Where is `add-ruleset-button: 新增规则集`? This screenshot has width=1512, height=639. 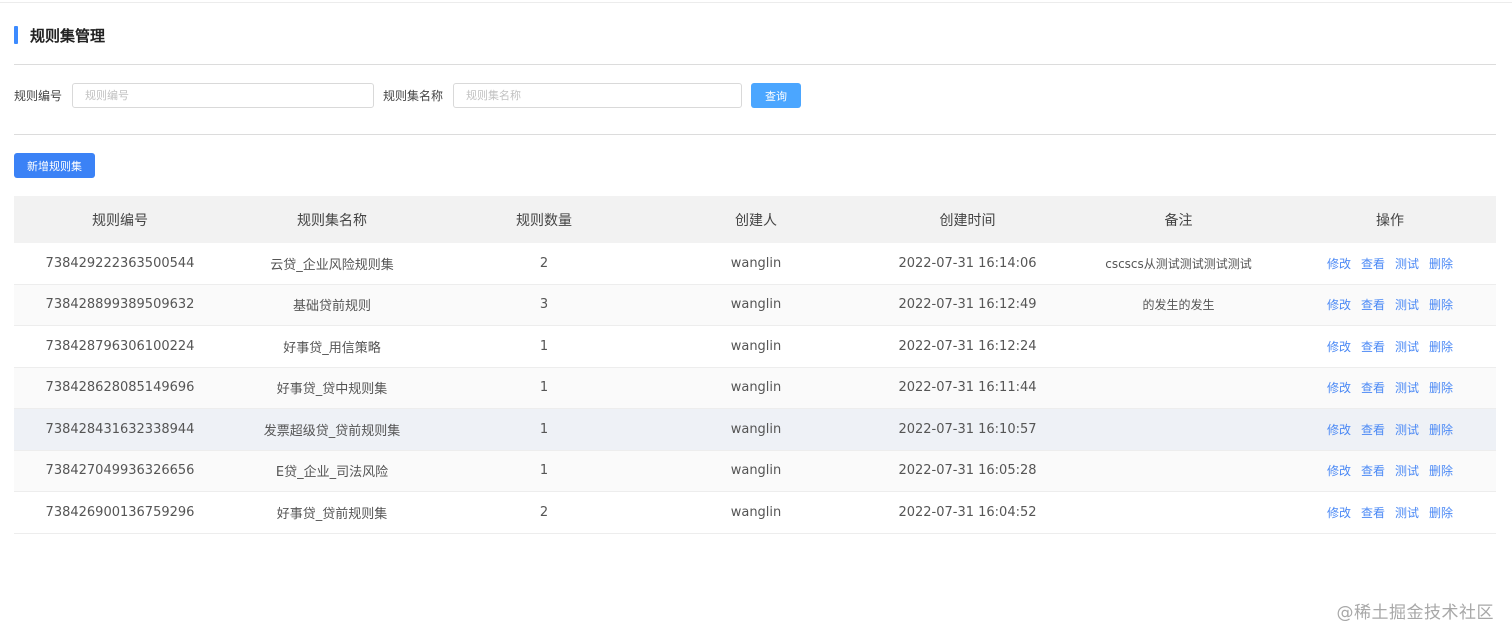 add-ruleset-button: 新增规则集 is located at coordinates (54, 165).